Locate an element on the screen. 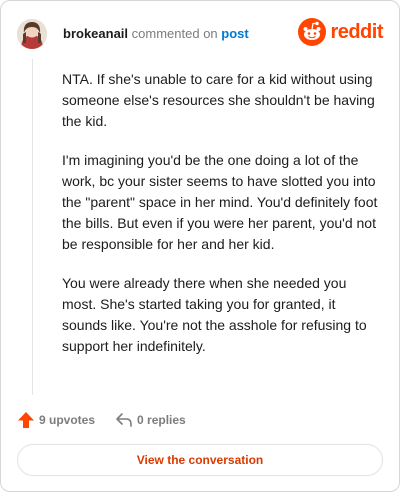 The width and height of the screenshot is (400, 492). replies-button: 0 replies is located at coordinates (150, 420).